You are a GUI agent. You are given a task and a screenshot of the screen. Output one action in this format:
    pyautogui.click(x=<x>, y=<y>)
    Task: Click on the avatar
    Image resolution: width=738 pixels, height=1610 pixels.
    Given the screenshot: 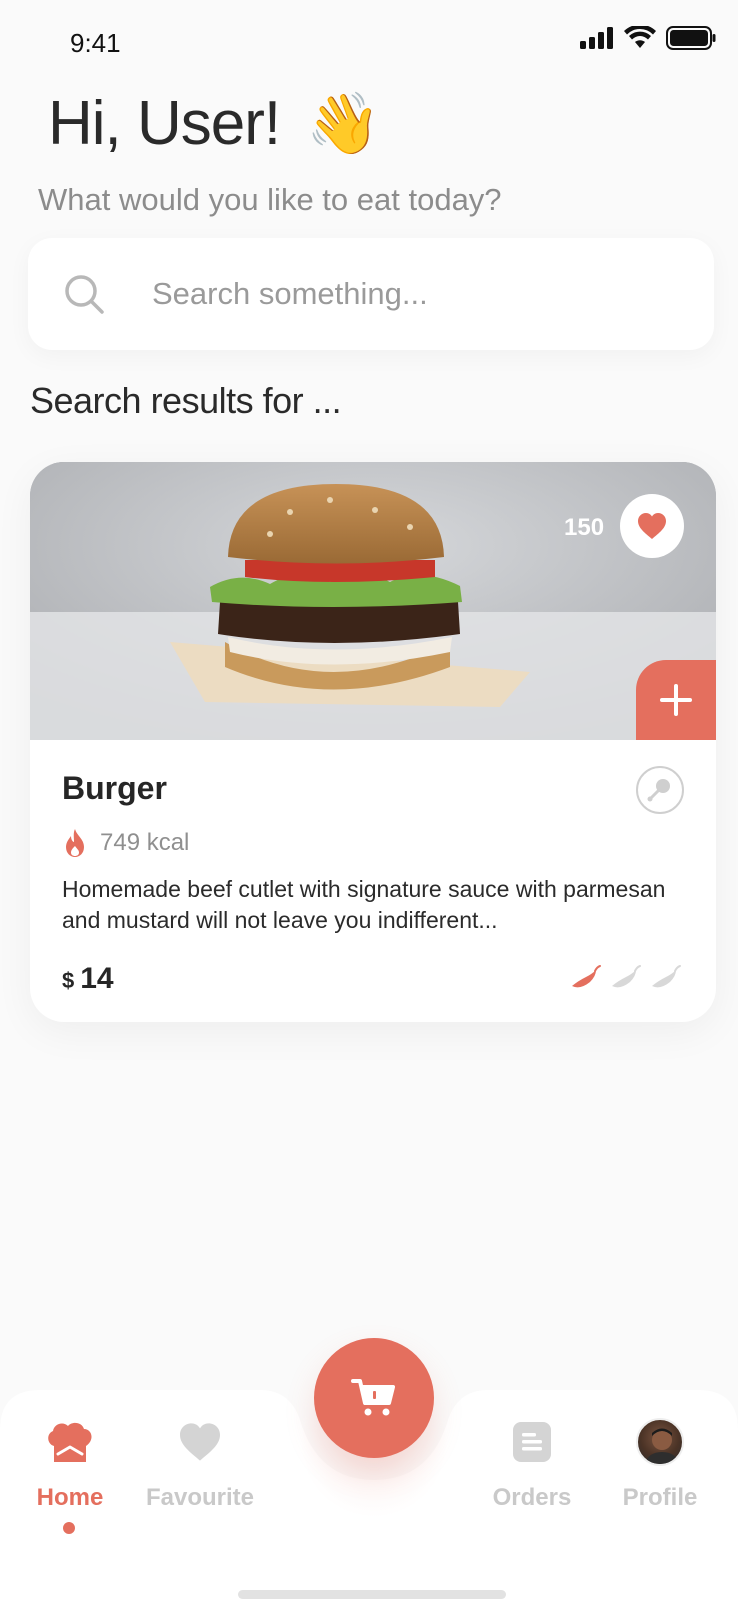 What is the action you would take?
    pyautogui.click(x=660, y=1442)
    